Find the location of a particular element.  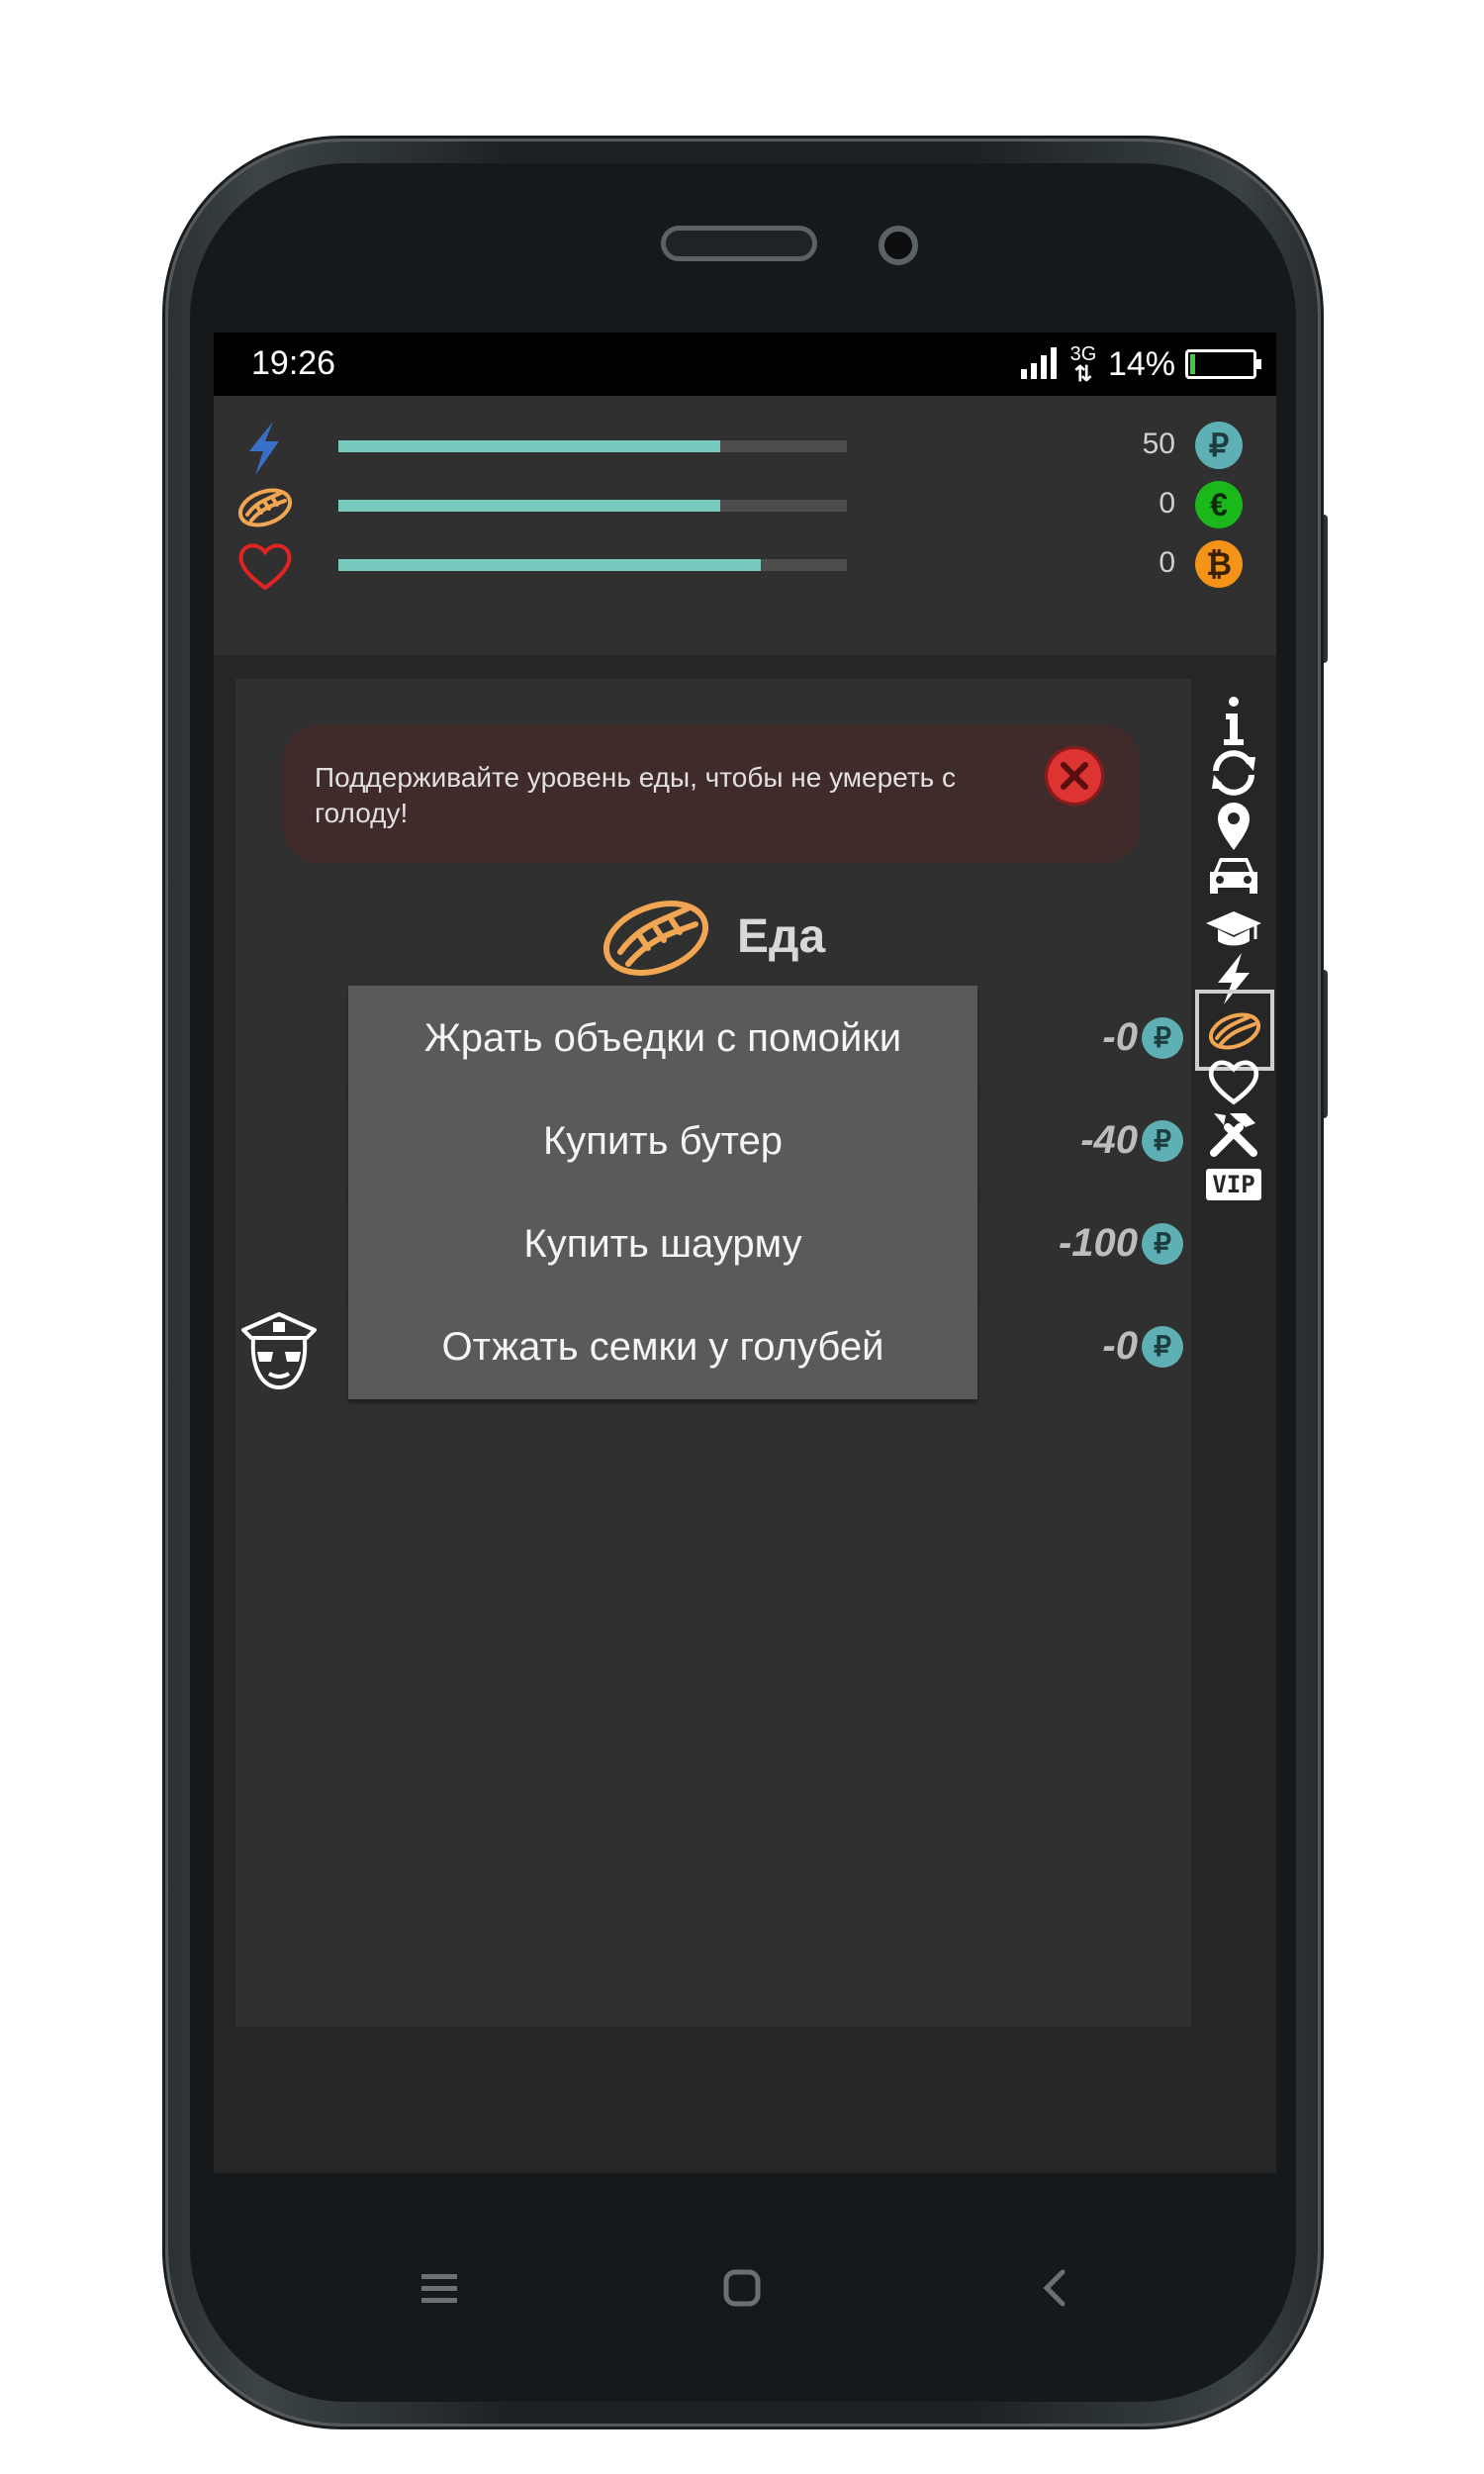

signal-icon is located at coordinates (1038, 363).